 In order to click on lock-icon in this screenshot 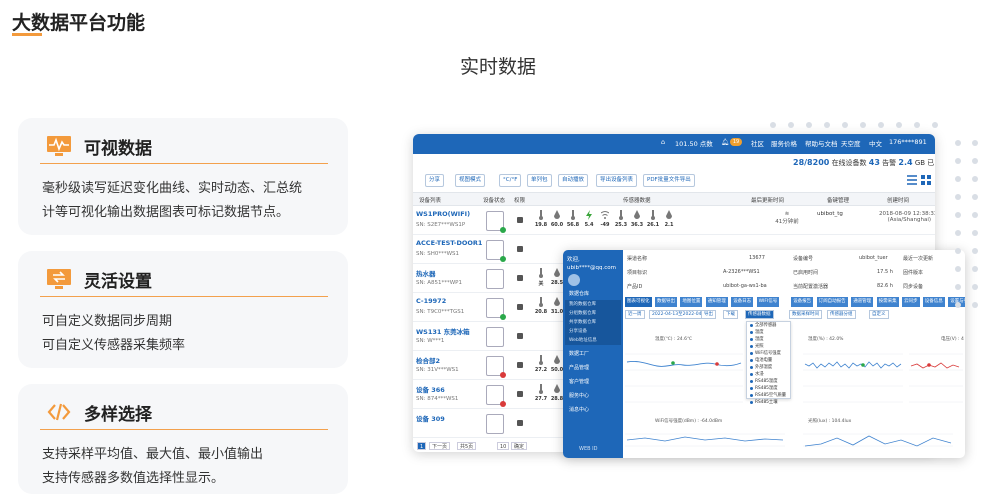, I will do `click(520, 394)`.